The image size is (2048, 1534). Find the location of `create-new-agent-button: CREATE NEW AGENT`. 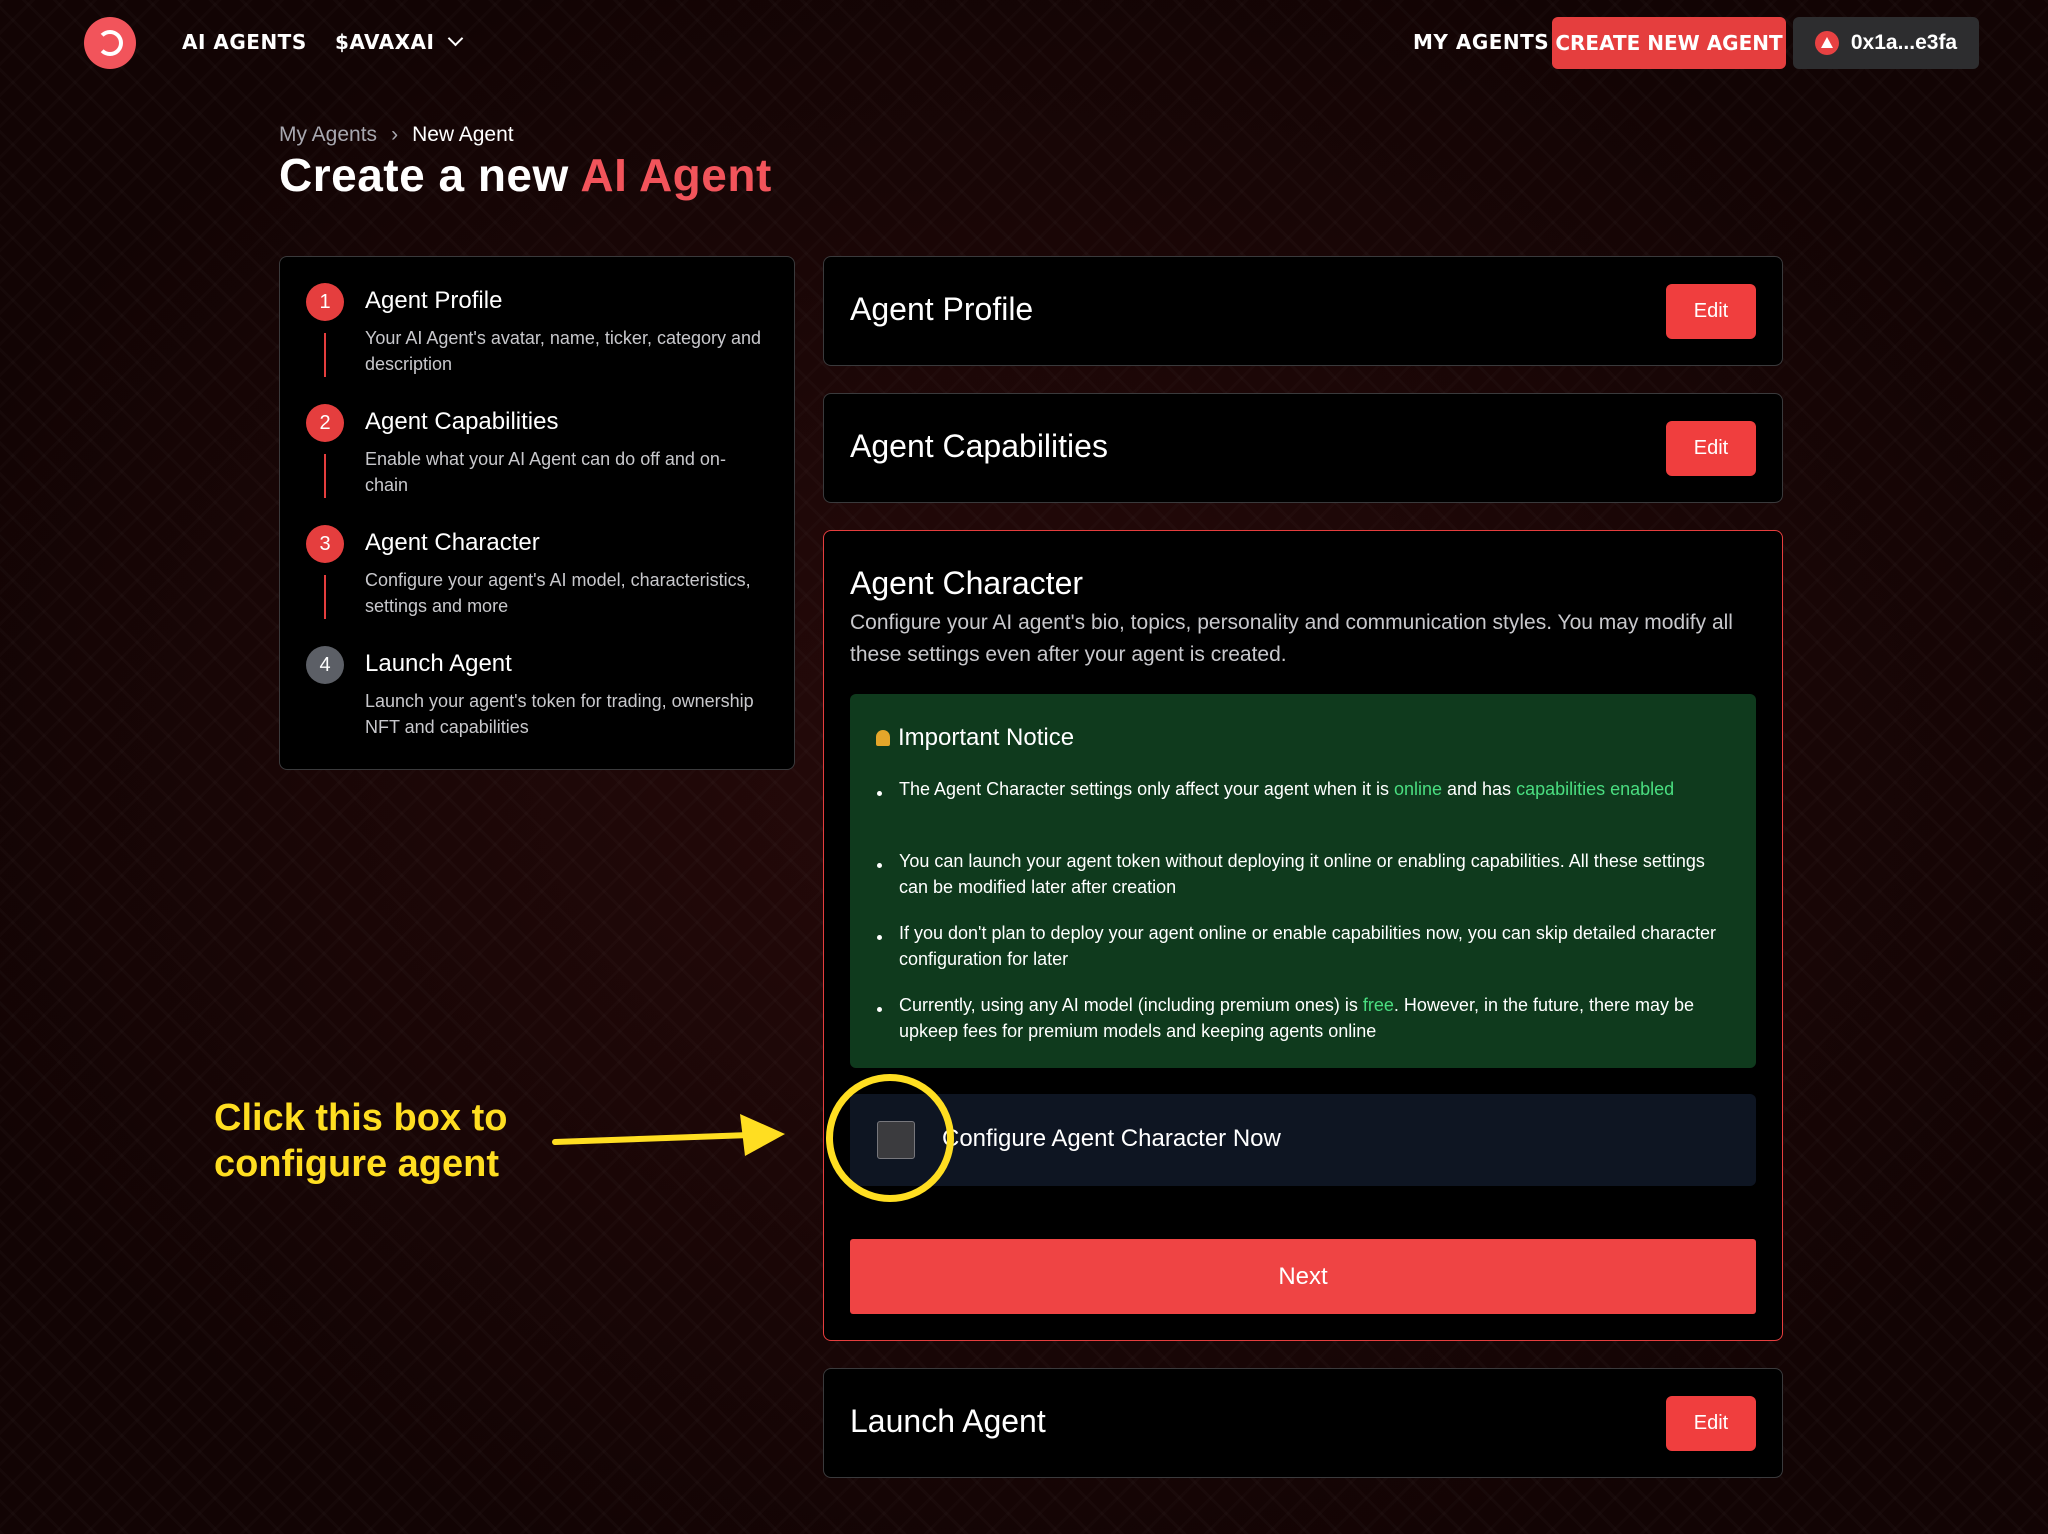

create-new-agent-button: CREATE NEW AGENT is located at coordinates (1669, 43).